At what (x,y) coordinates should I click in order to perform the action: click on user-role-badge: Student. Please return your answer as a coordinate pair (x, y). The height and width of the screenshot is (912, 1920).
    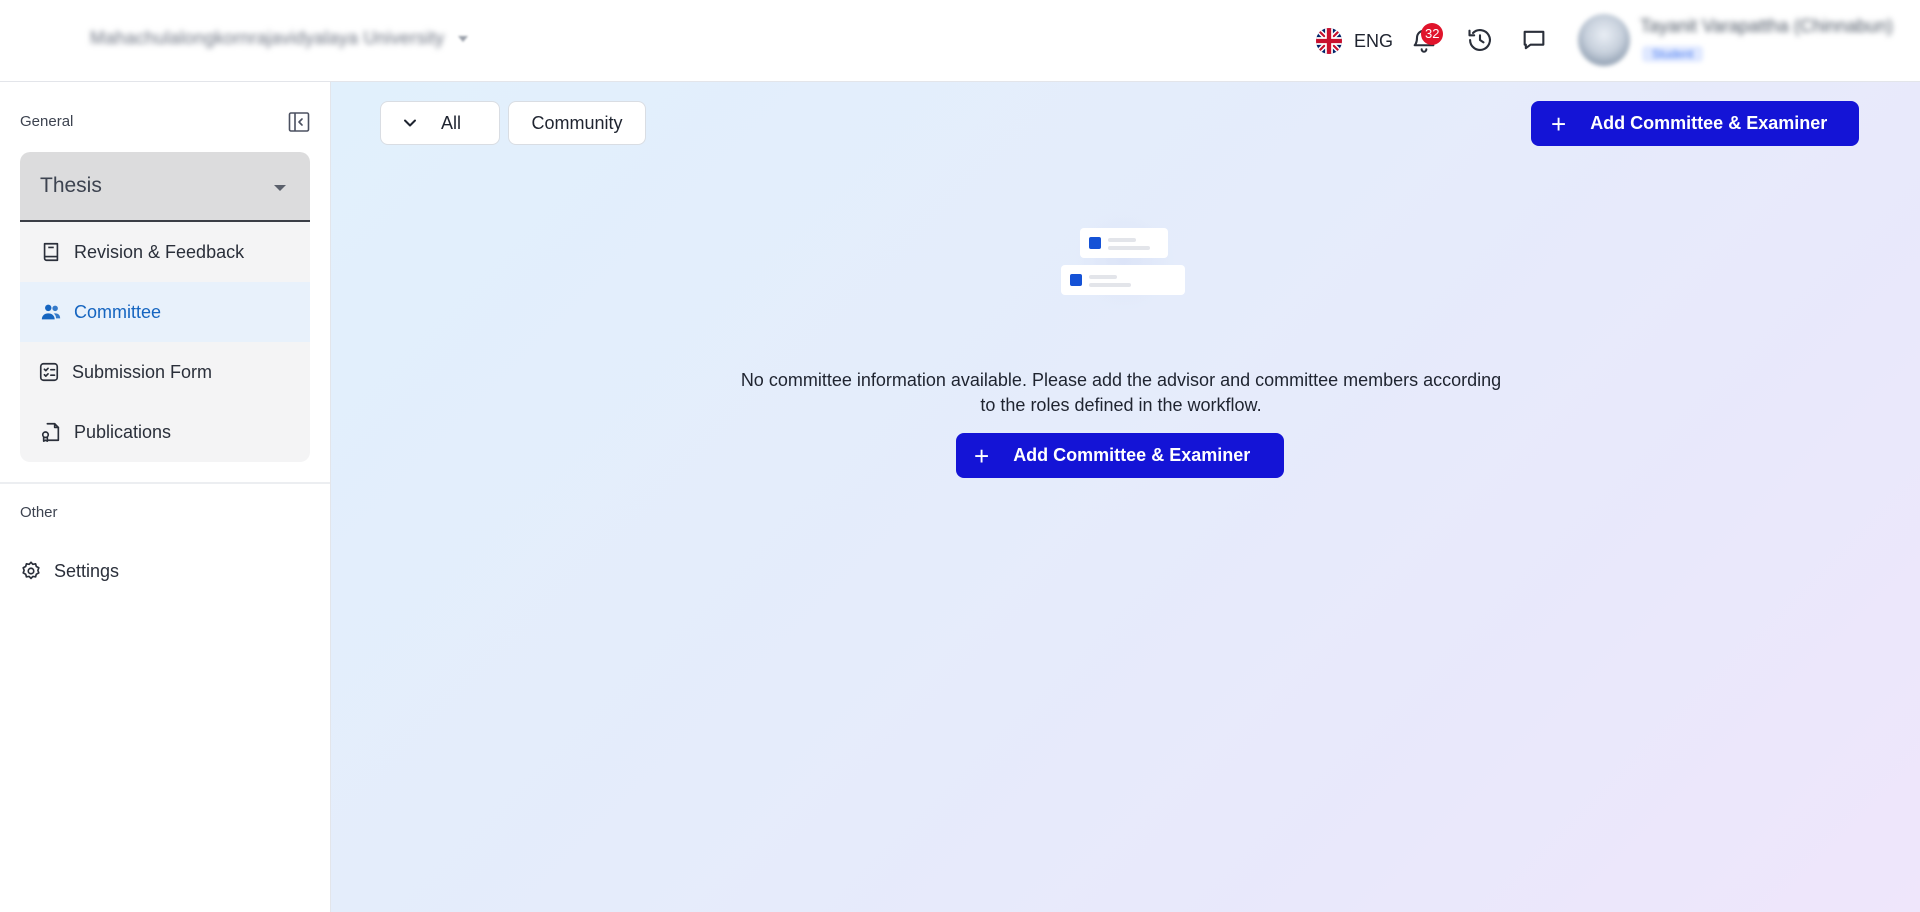
    Looking at the image, I should click on (1673, 54).